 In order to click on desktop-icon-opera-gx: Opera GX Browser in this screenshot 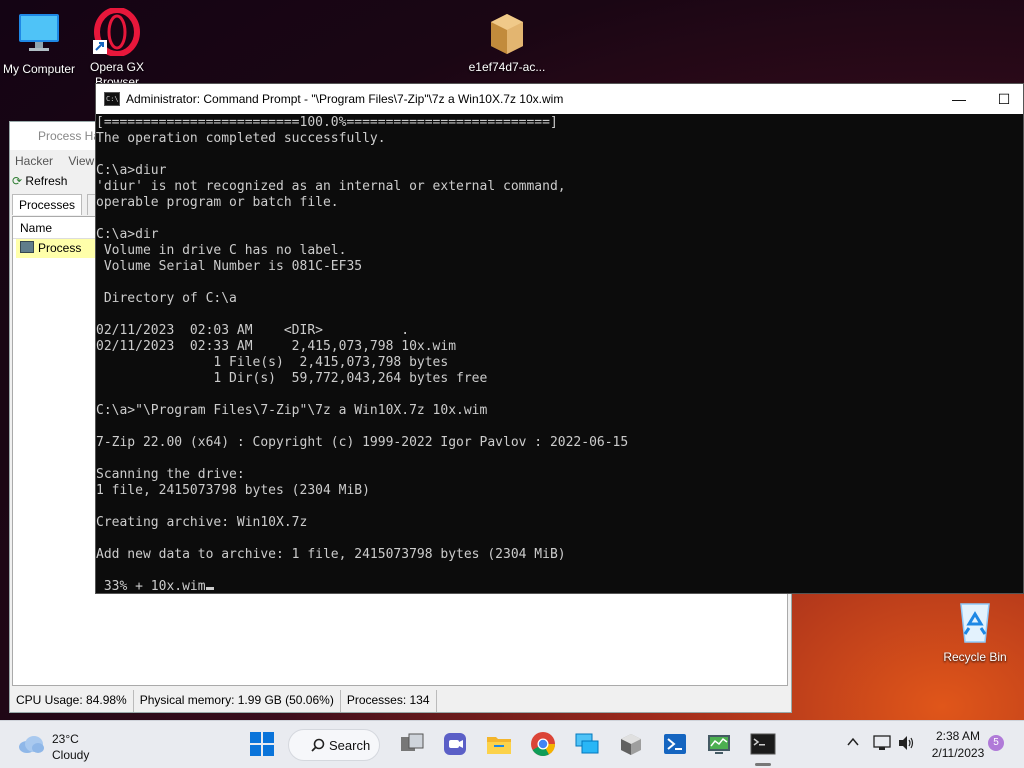, I will do `click(117, 48)`.